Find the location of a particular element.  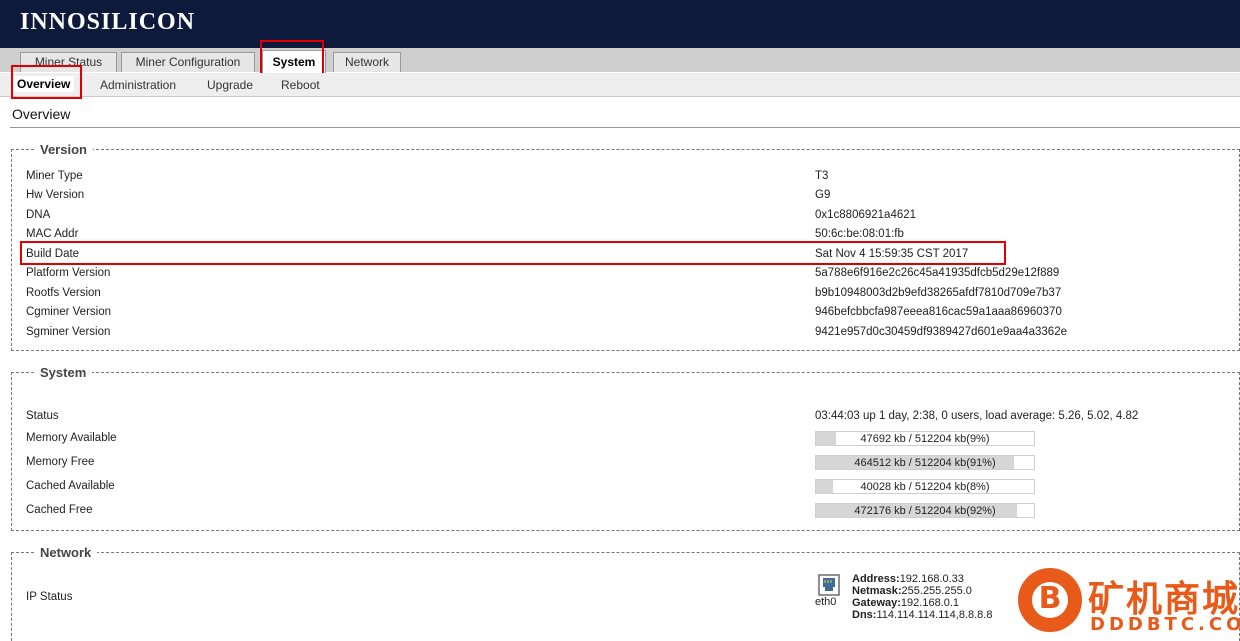

dna-label: DNA is located at coordinates (38, 215).